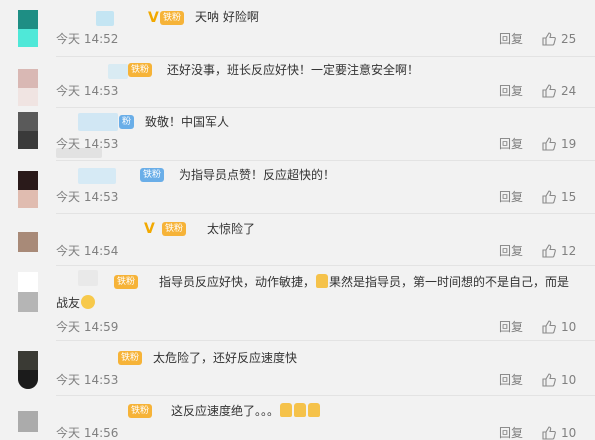 The image size is (595, 440). I want to click on comment-text: 这反应速度绝了。。。, so click(246, 411).